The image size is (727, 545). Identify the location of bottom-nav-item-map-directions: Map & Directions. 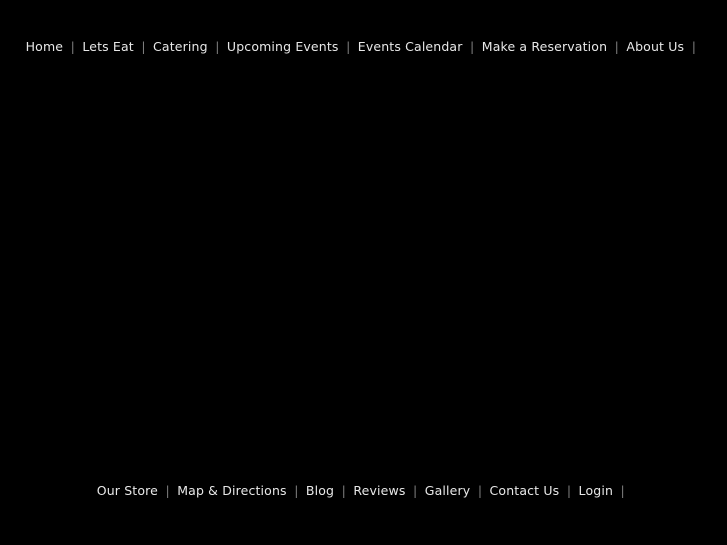
(231, 491).